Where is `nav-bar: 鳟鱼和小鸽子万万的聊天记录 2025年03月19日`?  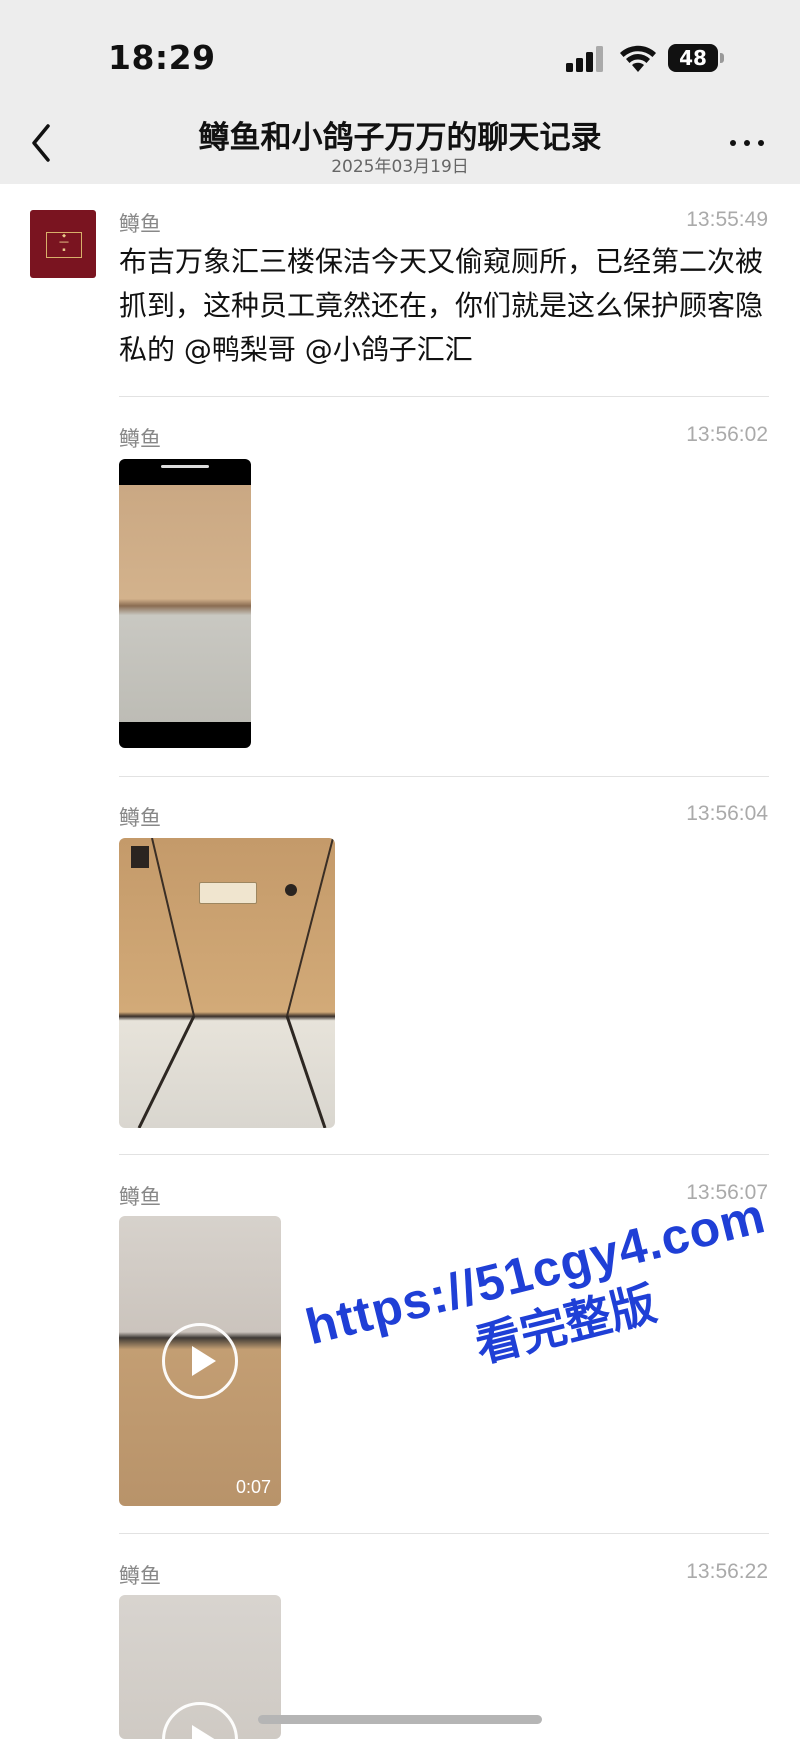
nav-bar: 鳟鱼和小鸽子万万的聊天记录 2025年03月19日 is located at coordinates (400, 144).